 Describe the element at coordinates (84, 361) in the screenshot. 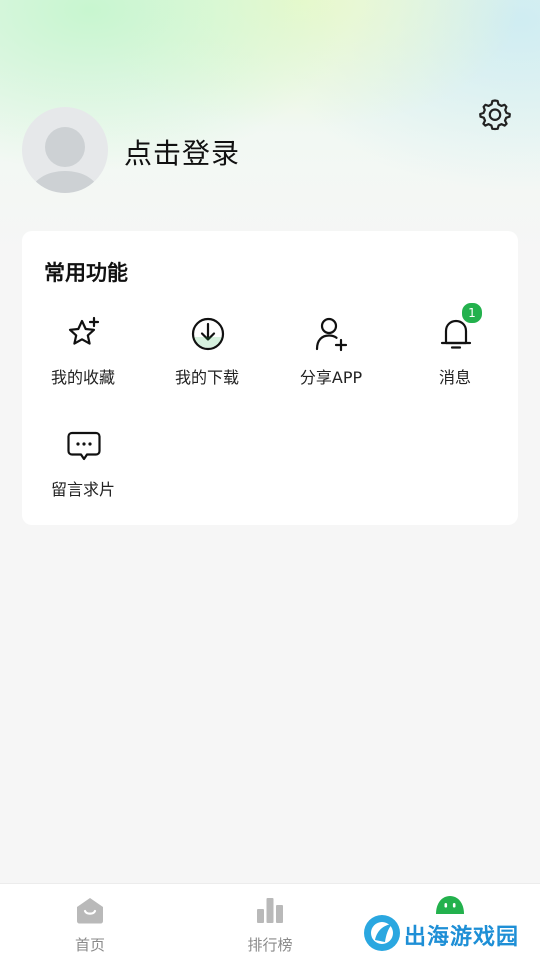

I see `feature-favorites: 我的收藏` at that location.